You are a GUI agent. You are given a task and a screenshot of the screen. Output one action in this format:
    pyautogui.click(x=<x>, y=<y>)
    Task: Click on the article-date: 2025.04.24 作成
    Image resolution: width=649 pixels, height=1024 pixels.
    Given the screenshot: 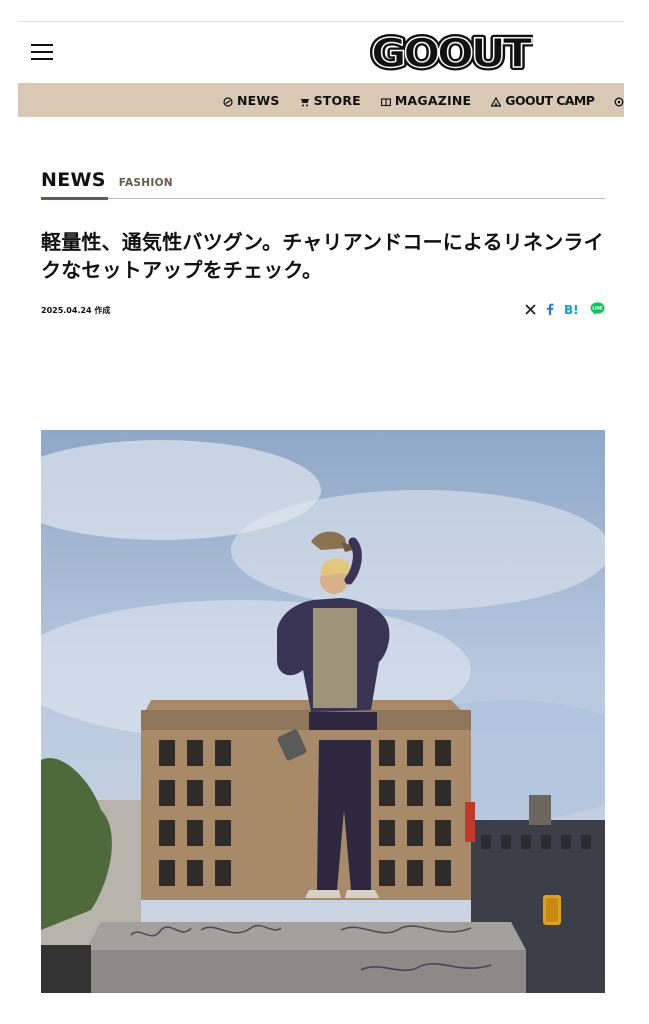 What is the action you would take?
    pyautogui.click(x=76, y=310)
    